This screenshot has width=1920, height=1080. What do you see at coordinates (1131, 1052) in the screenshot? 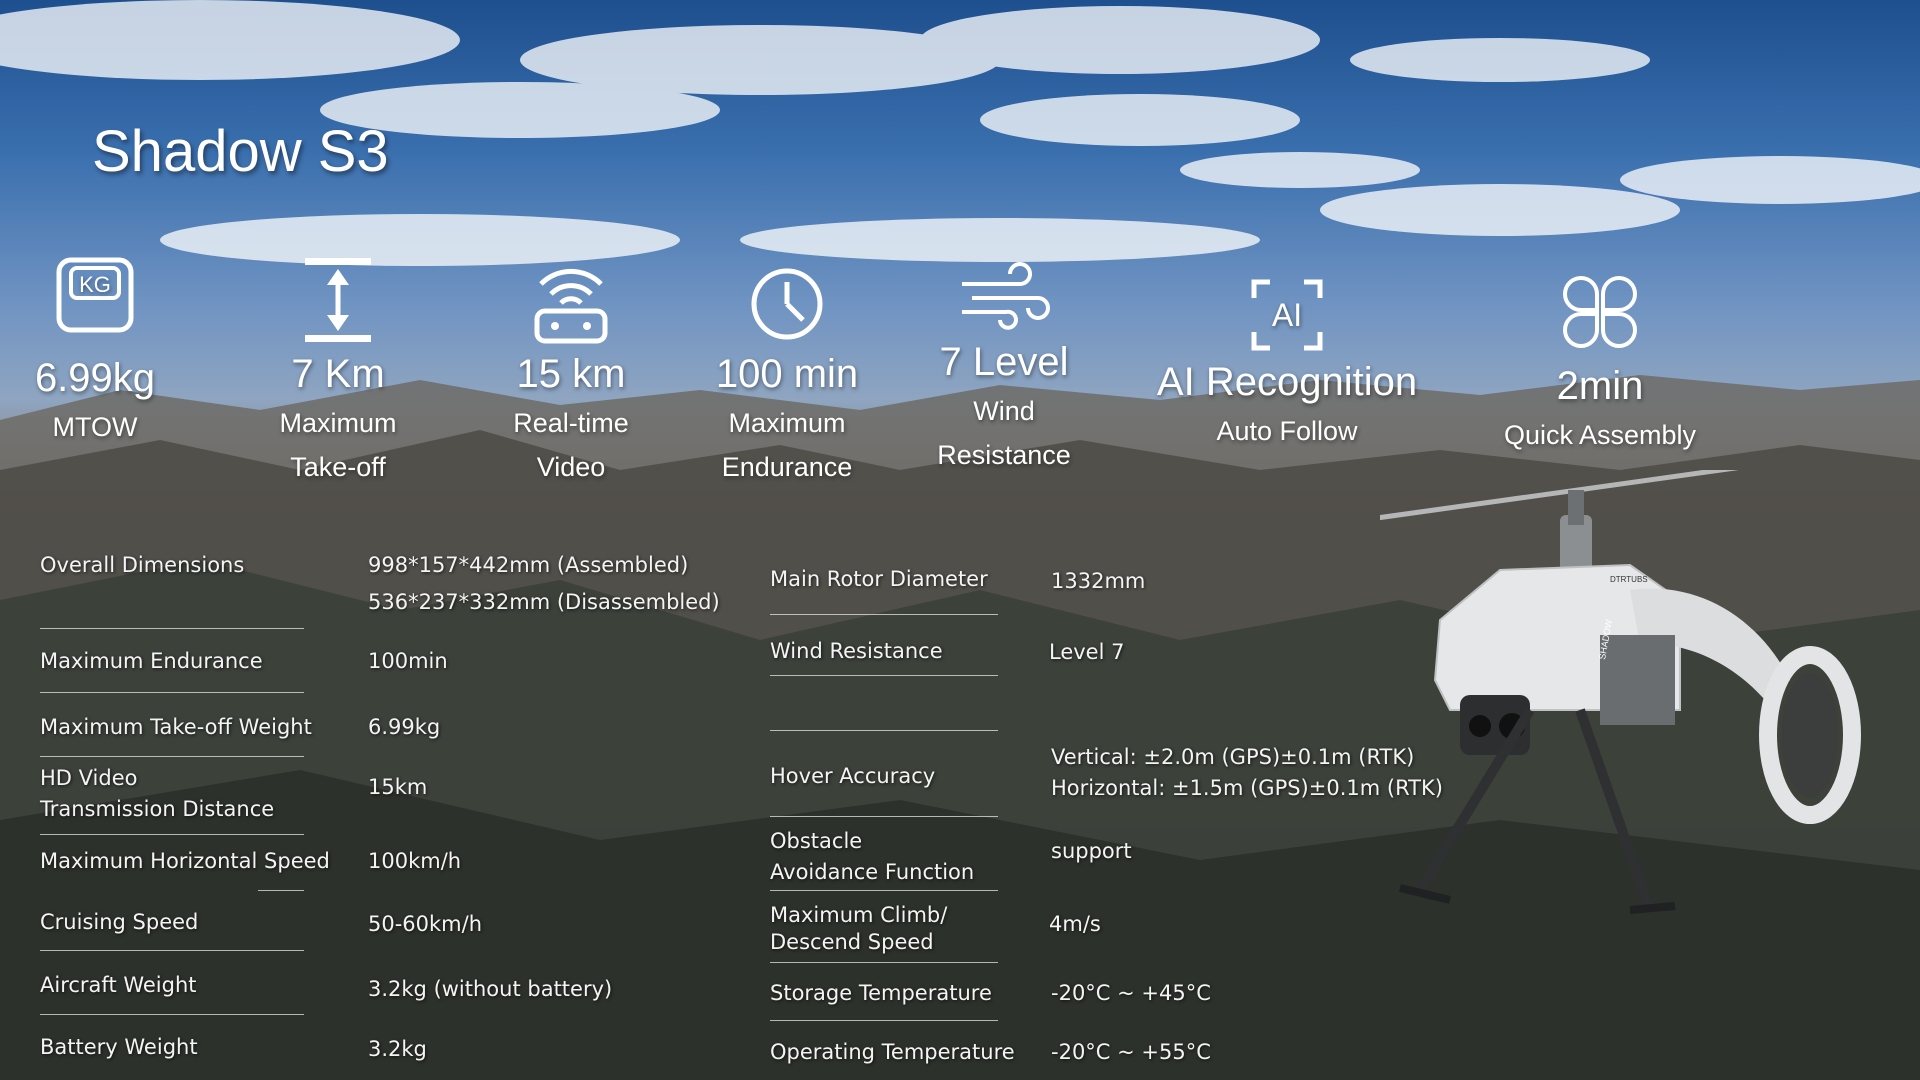
I see `spec-value: -20°C ~ +55°C` at bounding box center [1131, 1052].